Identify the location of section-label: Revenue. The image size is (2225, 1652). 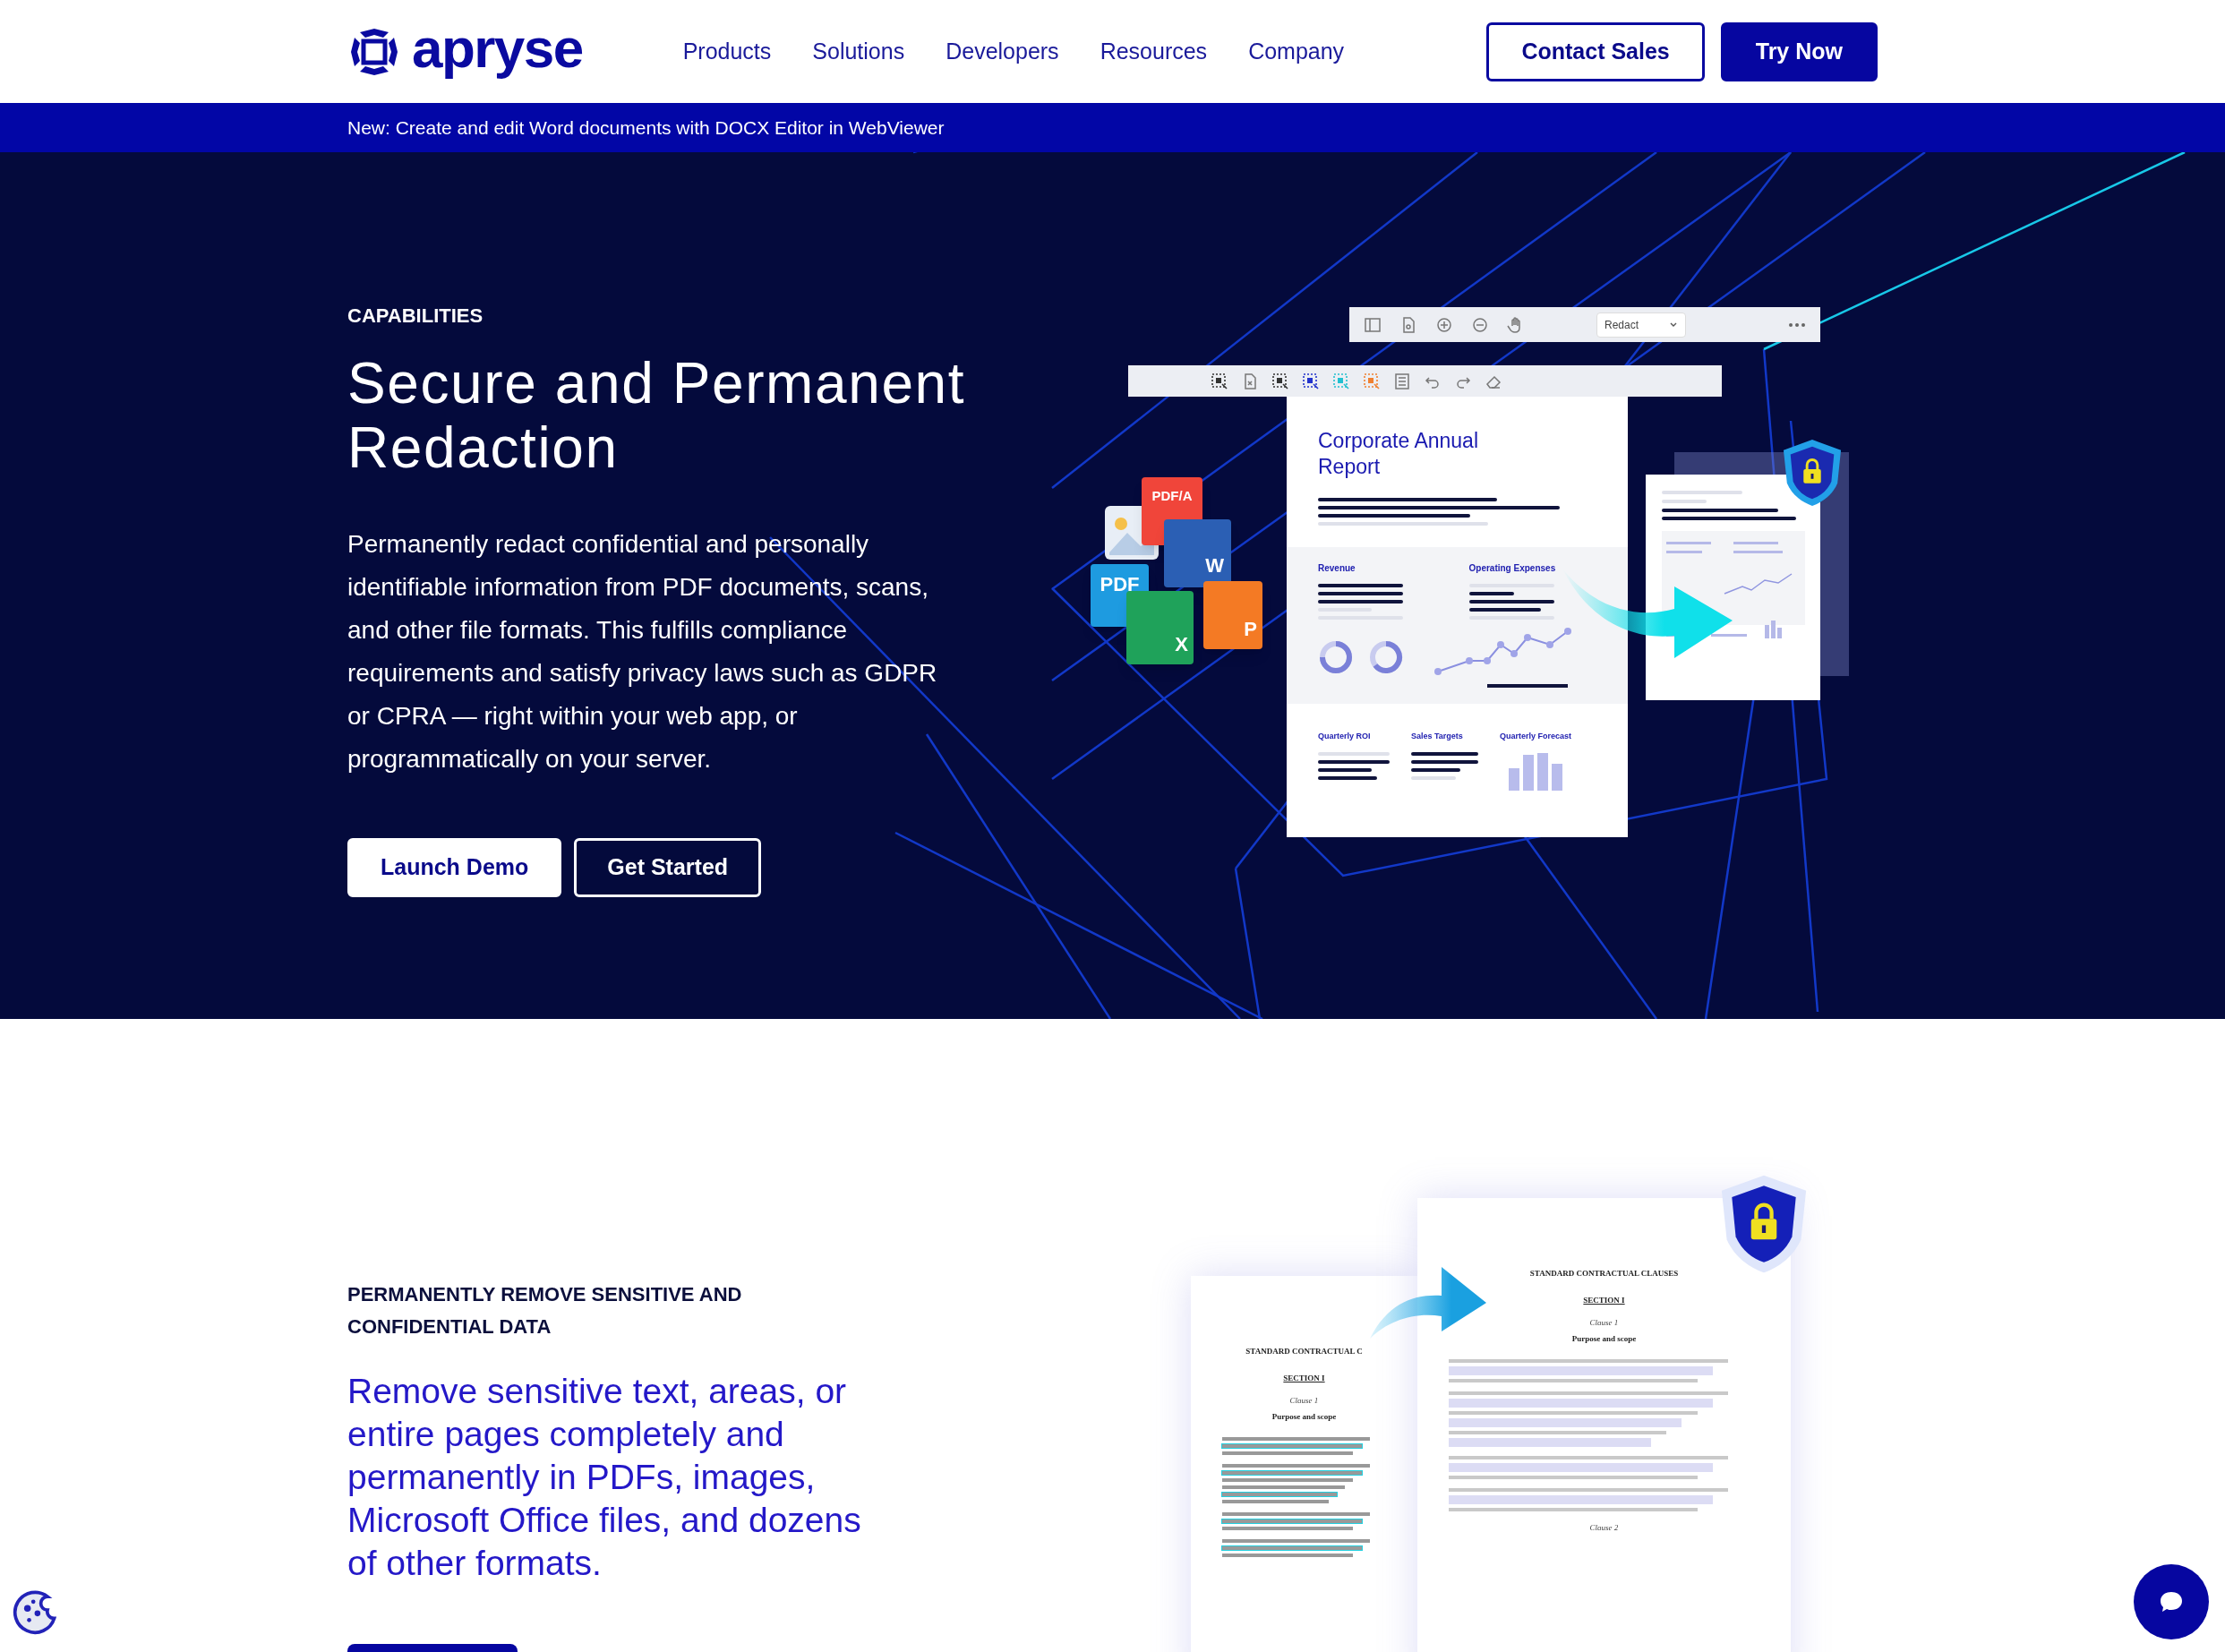
(1337, 568).